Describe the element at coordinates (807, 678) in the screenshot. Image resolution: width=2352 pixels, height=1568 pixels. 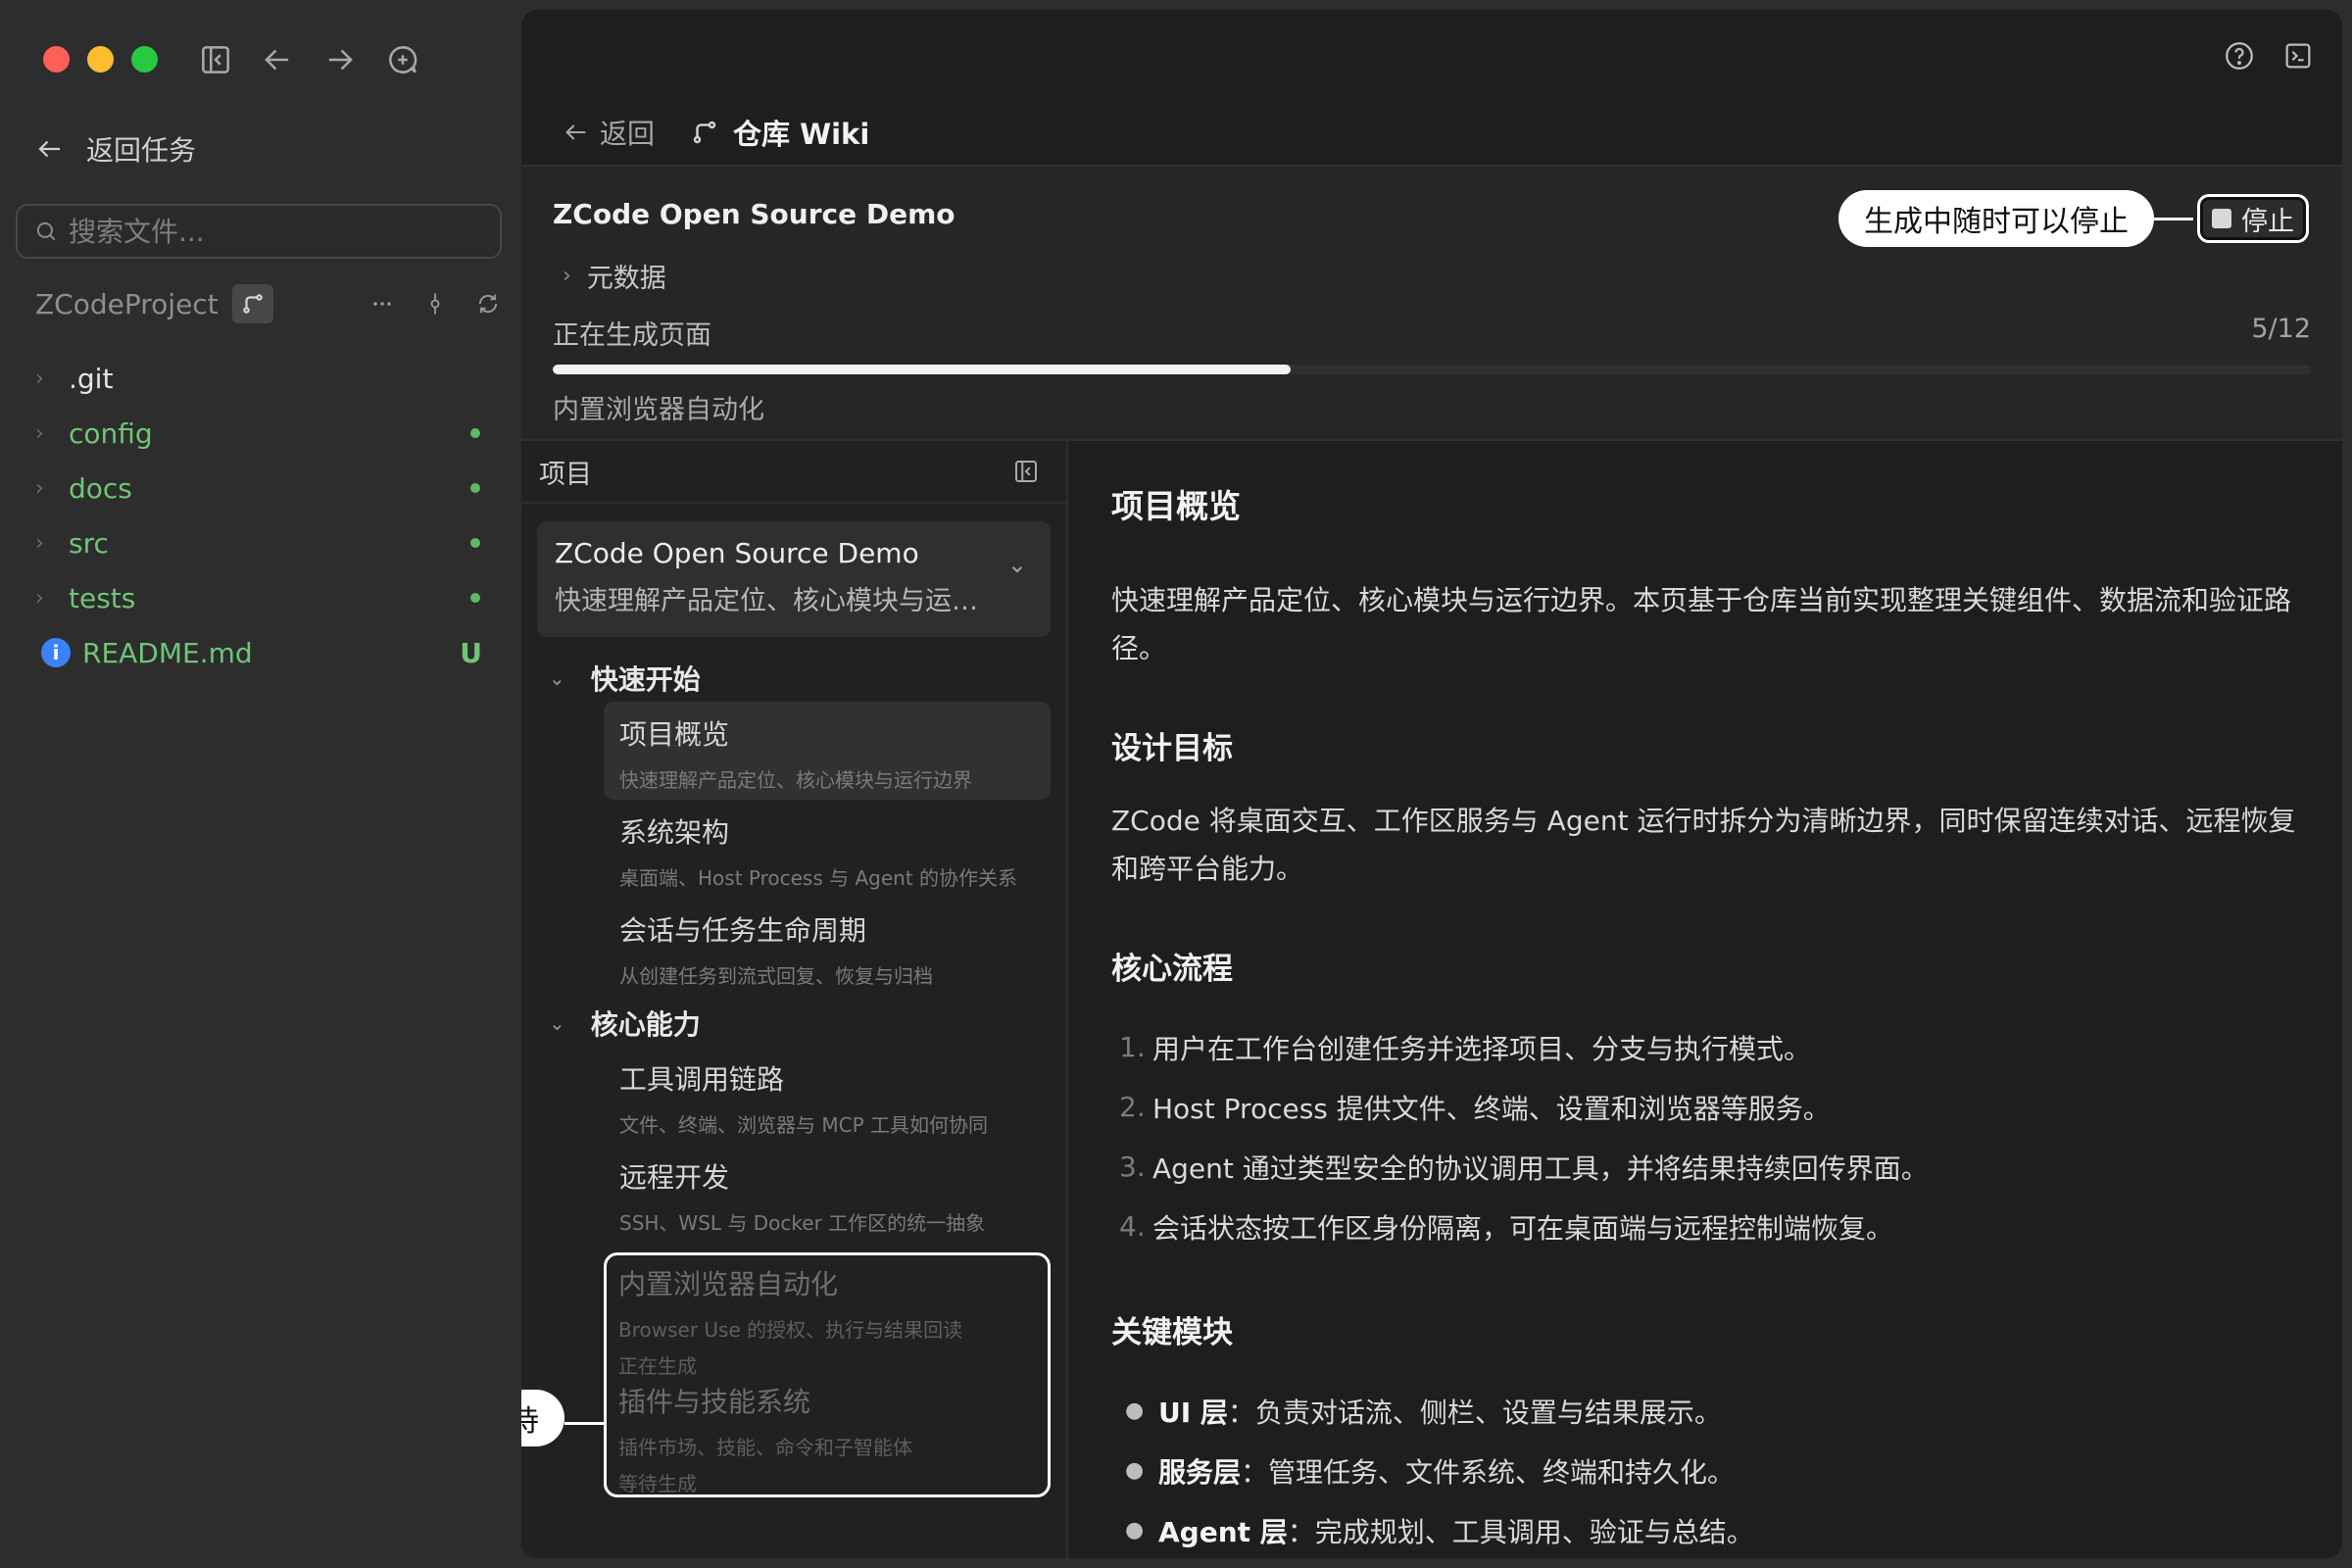
I see `nav-section-quickstart: ⌄ 快速开始` at that location.